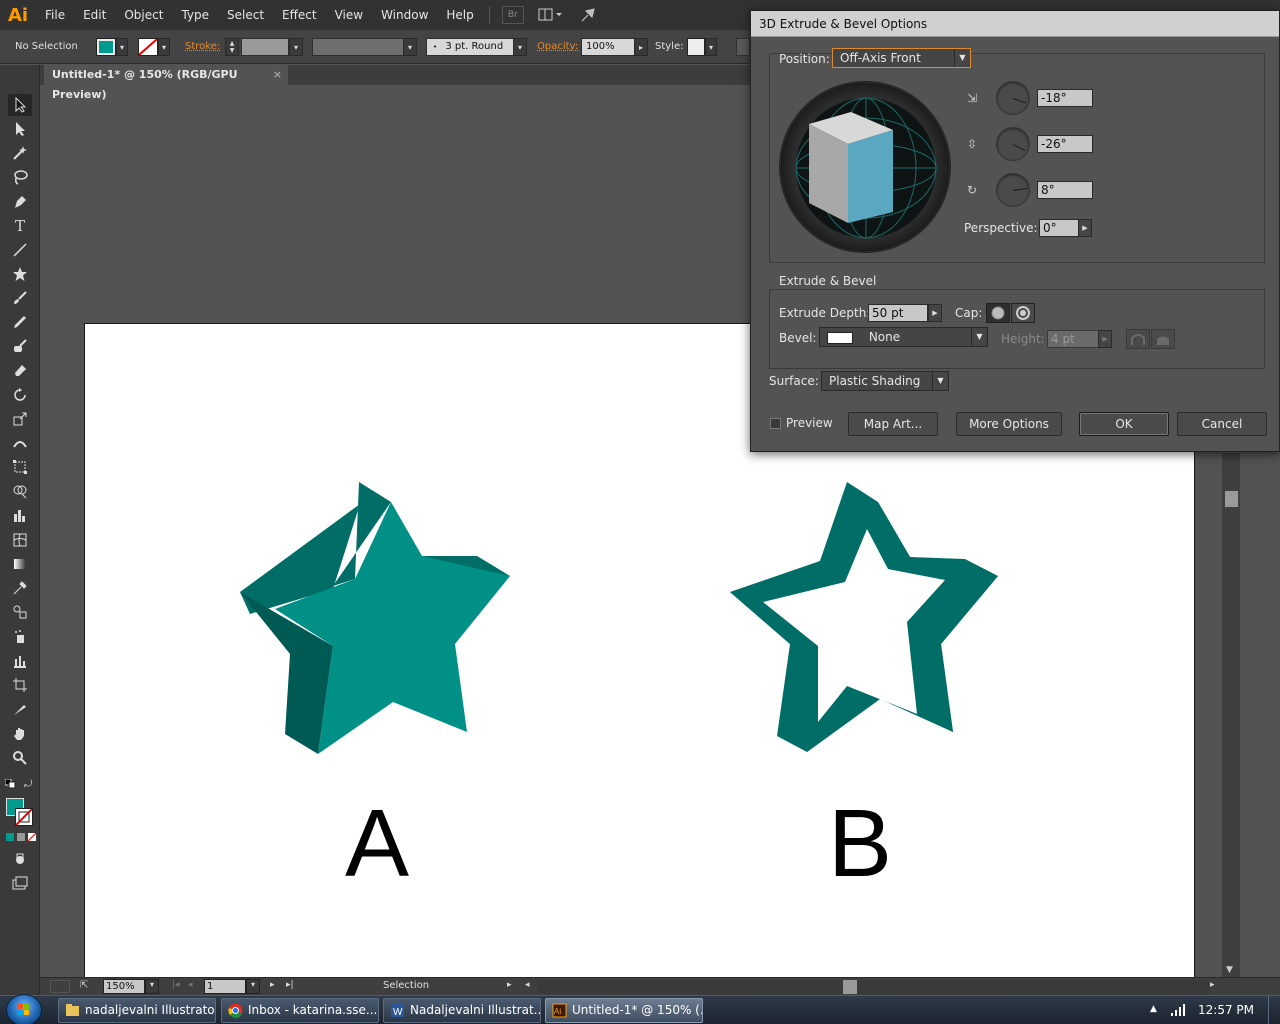 The image size is (1280, 1024). What do you see at coordinates (202, 47) in the screenshot?
I see `stroke-label: Stroke:` at bounding box center [202, 47].